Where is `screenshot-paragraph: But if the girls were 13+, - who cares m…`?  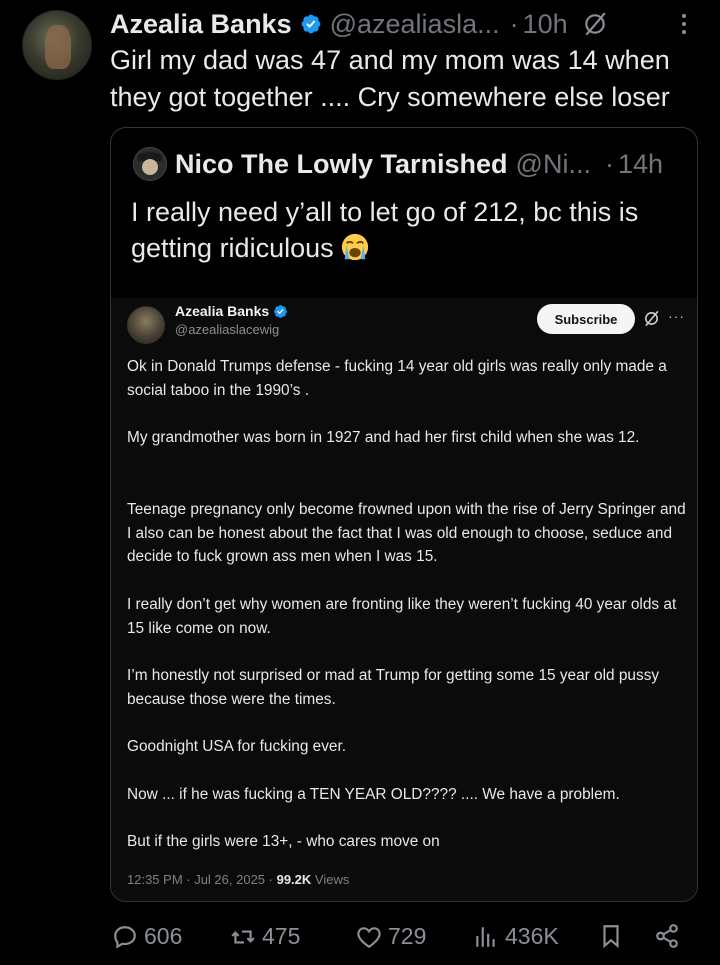
screenshot-paragraph: But if the girls were 13+, - who cares m… is located at coordinates (283, 841).